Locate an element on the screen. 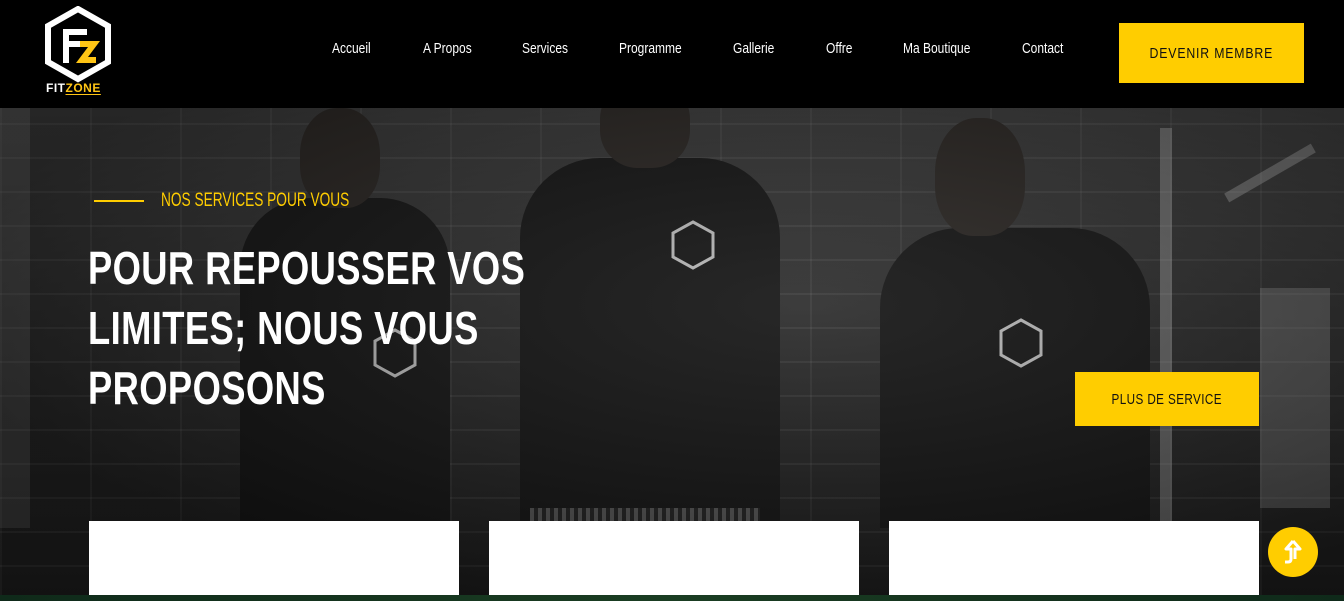  arrow-up-icon is located at coordinates (1293, 552).